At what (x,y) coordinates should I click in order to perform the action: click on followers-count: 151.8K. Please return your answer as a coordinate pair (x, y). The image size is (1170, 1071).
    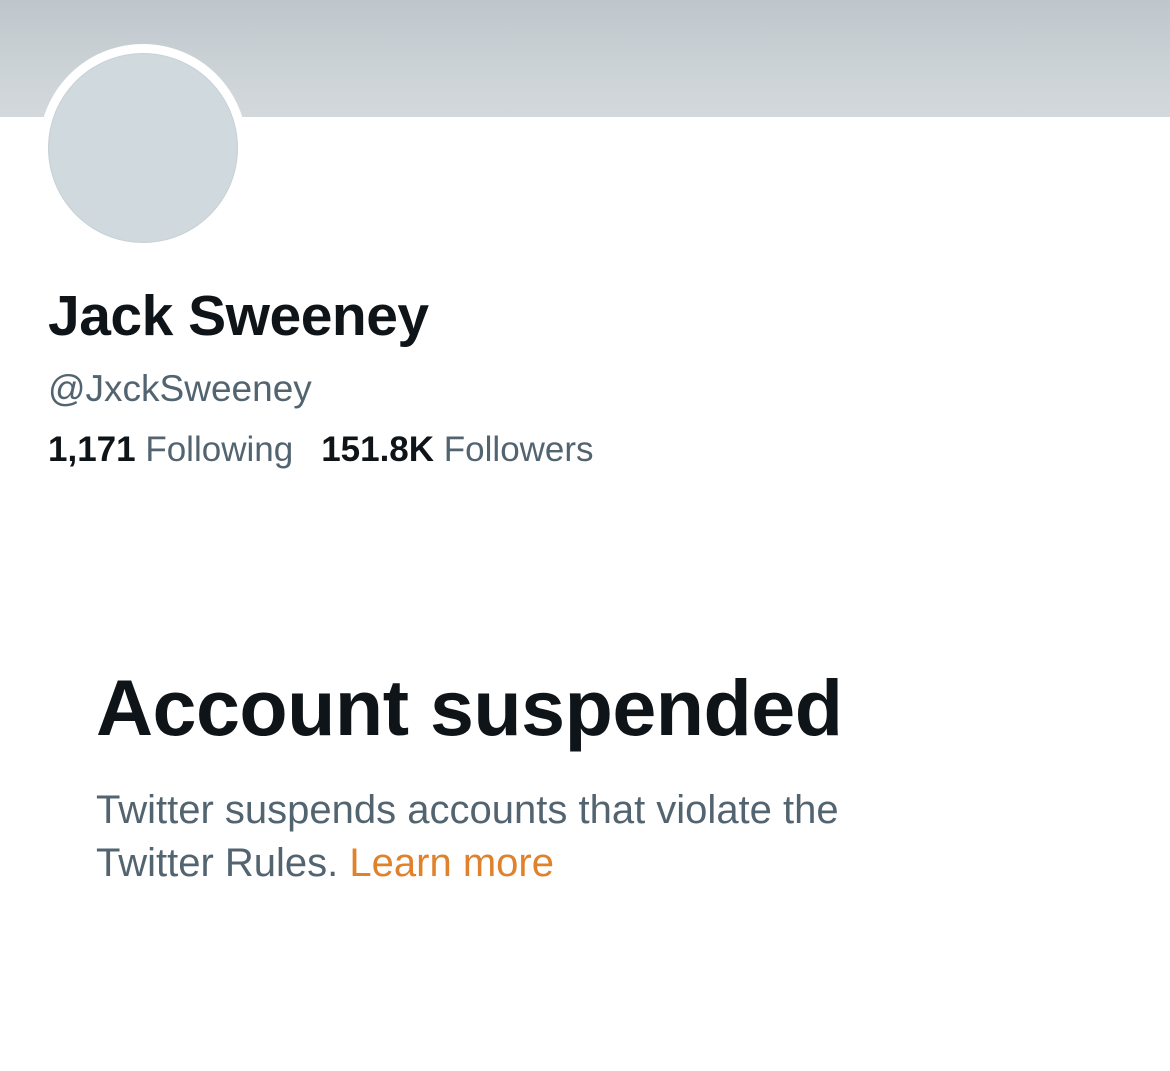
    Looking at the image, I should click on (378, 449).